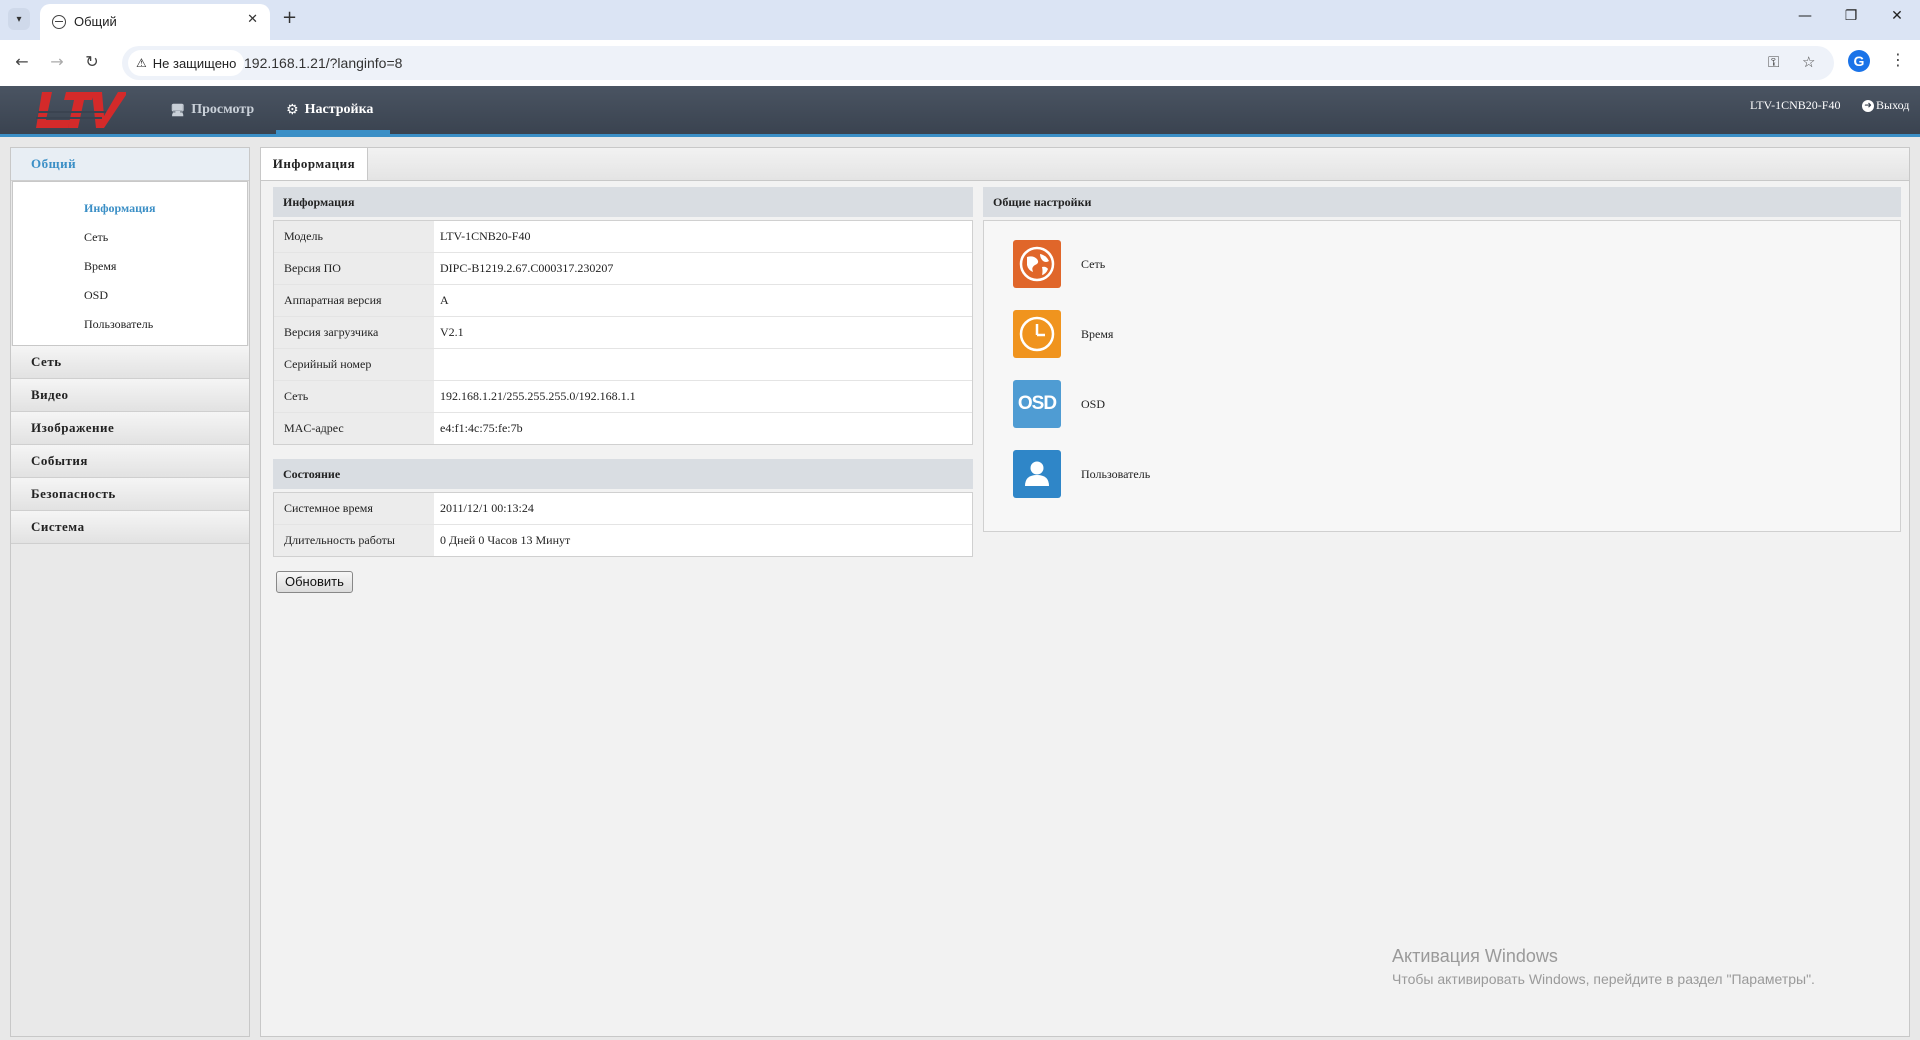 The height and width of the screenshot is (1040, 1920). What do you see at coordinates (81, 110) in the screenshot?
I see `ltv-logo` at bounding box center [81, 110].